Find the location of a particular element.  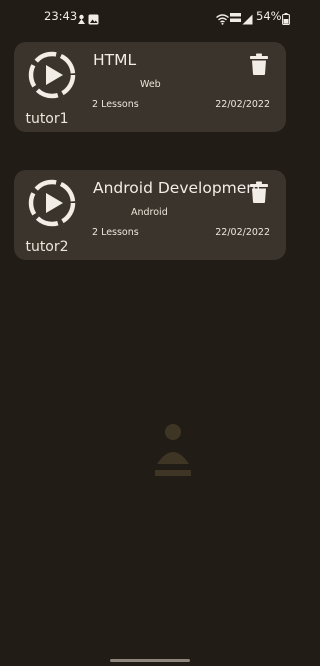

notification-icon is located at coordinates (81, 19).